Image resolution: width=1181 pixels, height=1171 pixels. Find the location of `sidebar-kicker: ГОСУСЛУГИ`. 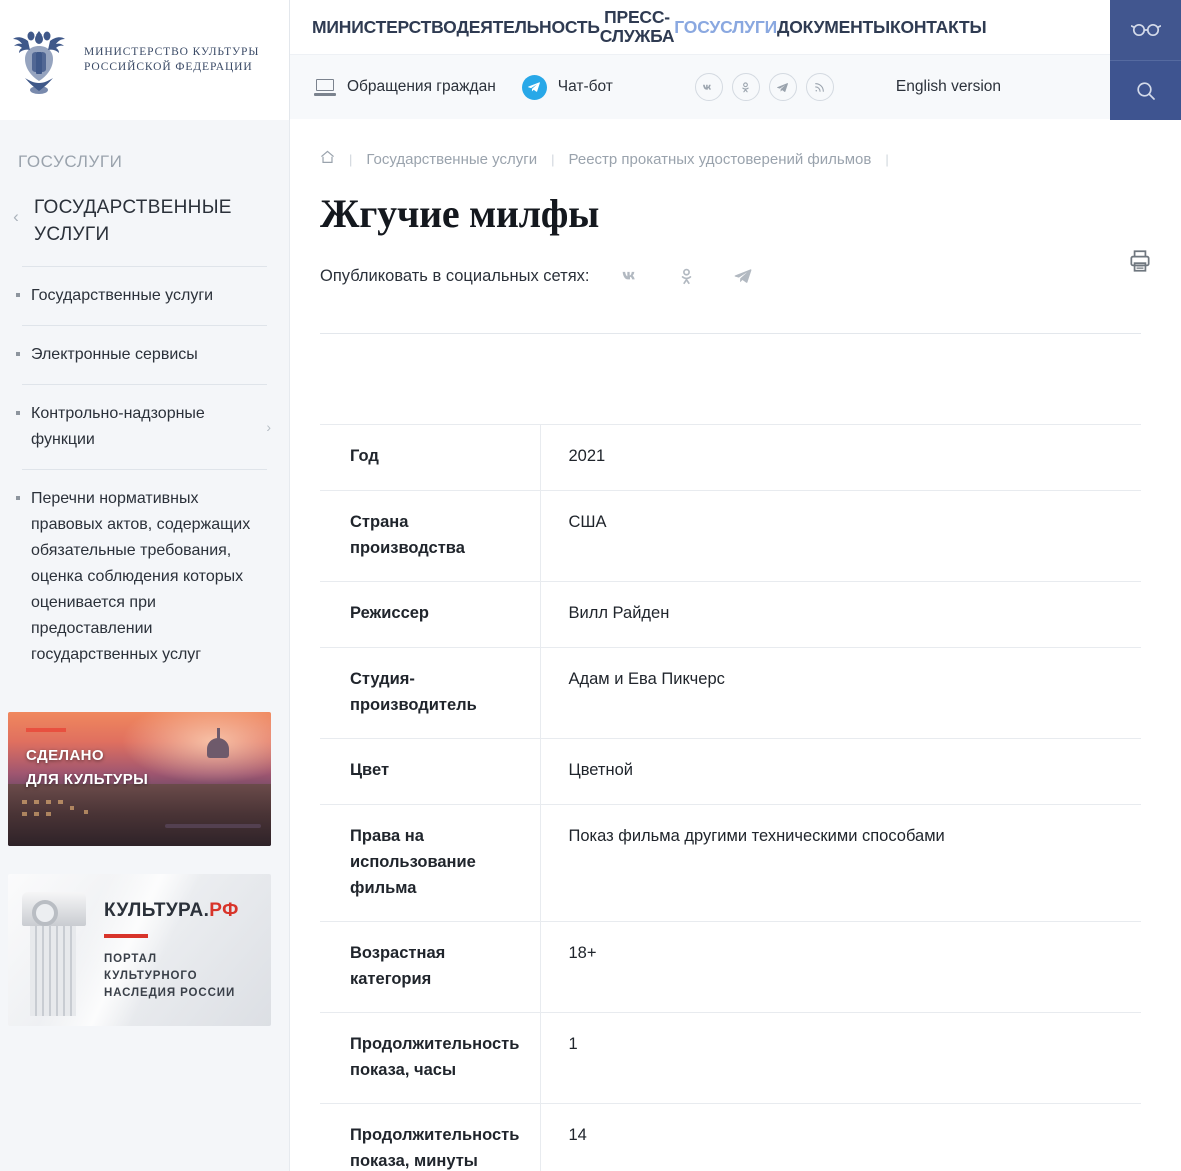

sidebar-kicker: ГОСУСЛУГИ is located at coordinates (70, 161).